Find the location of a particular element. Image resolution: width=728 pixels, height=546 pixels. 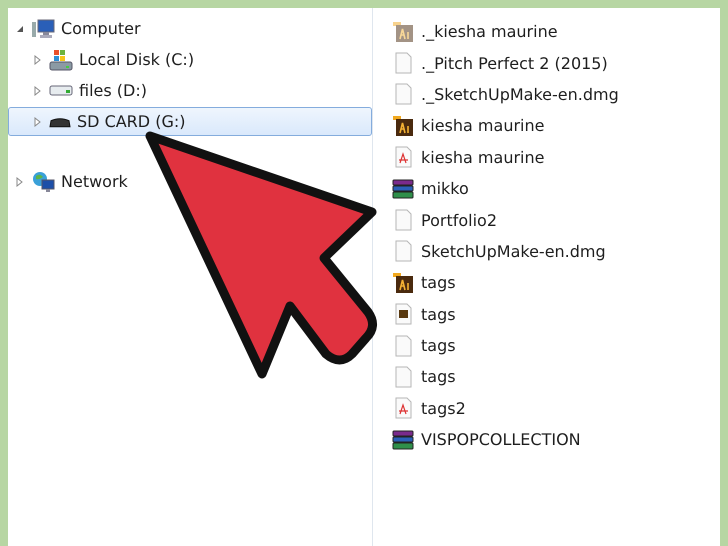

tree-item: files (D:) is located at coordinates (190, 90).